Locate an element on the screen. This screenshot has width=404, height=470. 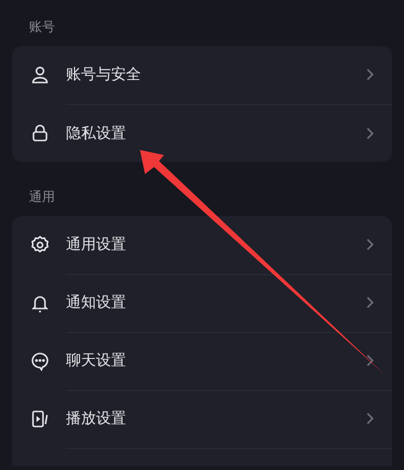
setting-label: 账号与安全 is located at coordinates (216, 74).